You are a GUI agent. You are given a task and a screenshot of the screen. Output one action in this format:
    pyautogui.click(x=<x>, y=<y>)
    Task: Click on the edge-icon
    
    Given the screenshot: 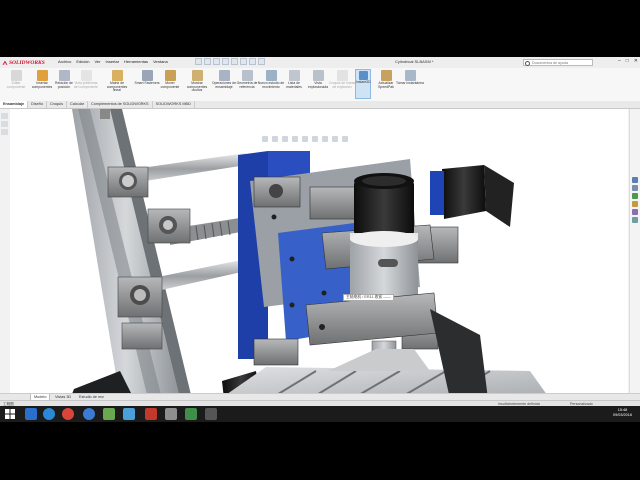 What is the action you would take?
    pyautogui.click(x=89, y=414)
    